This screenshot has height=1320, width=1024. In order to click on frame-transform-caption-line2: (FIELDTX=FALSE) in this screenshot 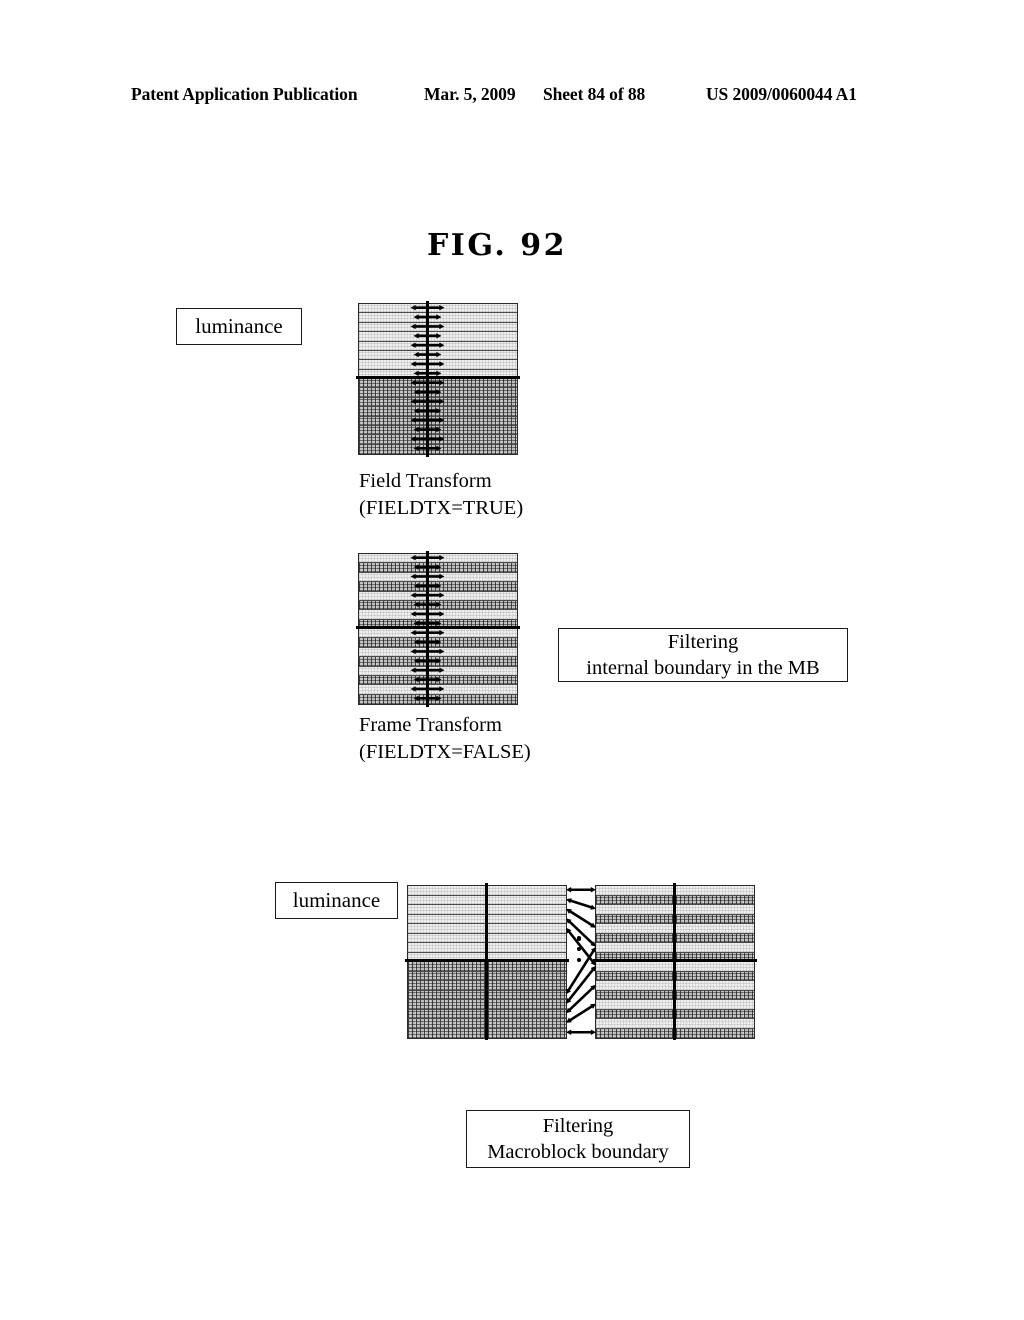, I will do `click(445, 752)`.